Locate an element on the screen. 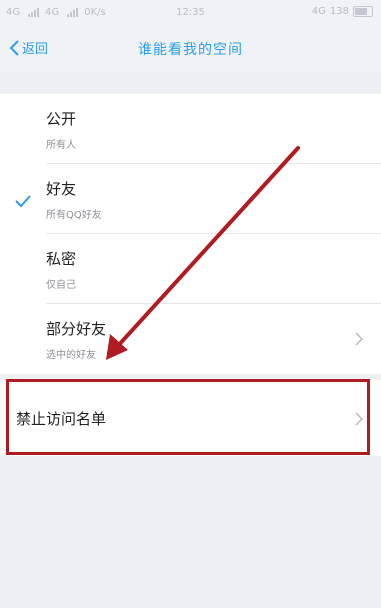 This screenshot has width=381, height=608. right-network-label: 4G is located at coordinates (318, 11).